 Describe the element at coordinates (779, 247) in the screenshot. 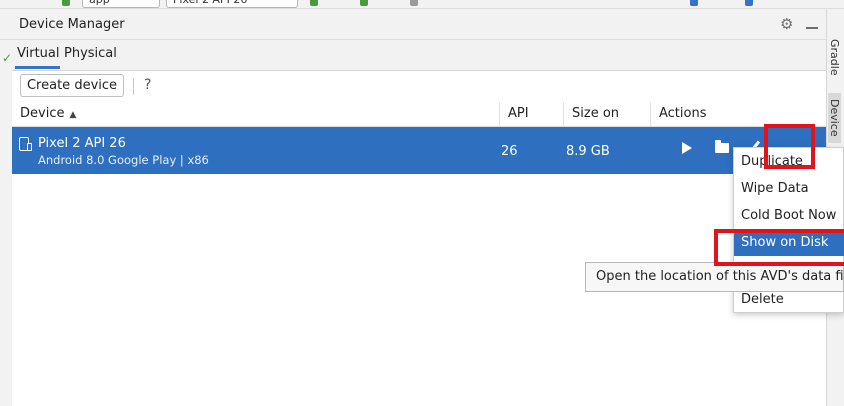

I see `highlight-box-show-on-disk` at that location.